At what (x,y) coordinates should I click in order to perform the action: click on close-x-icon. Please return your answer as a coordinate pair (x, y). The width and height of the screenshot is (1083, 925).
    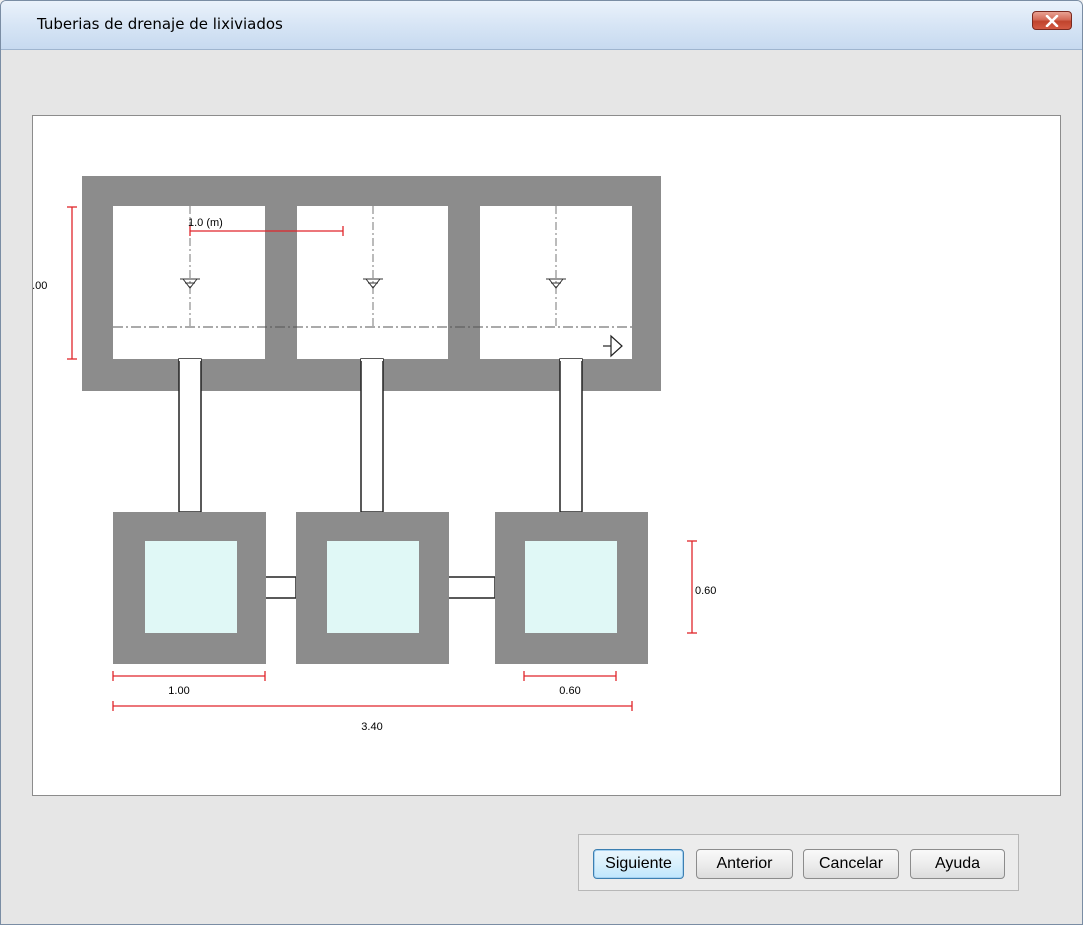
    Looking at the image, I should click on (1052, 20).